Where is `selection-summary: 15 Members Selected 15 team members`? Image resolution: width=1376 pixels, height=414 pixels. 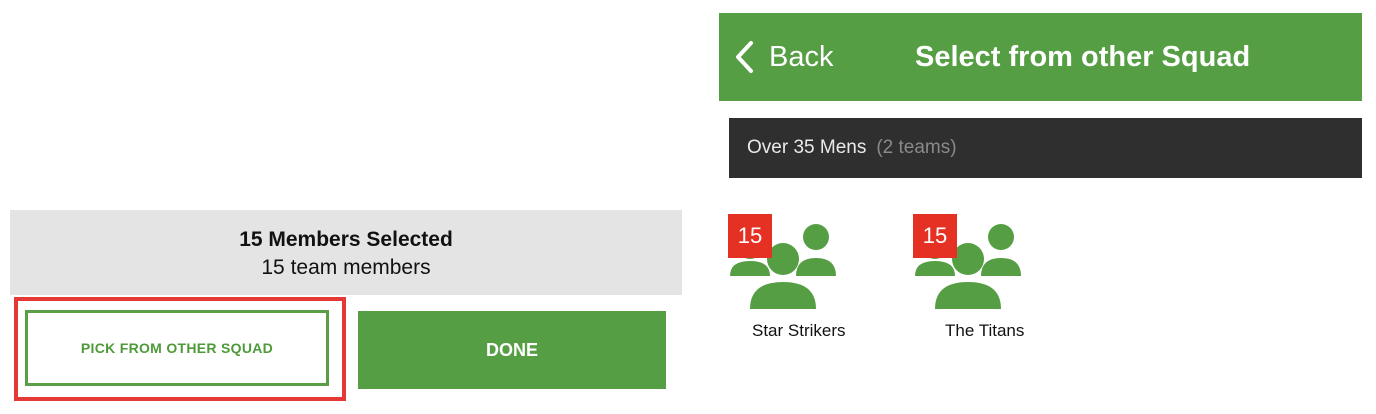 selection-summary: 15 Members Selected 15 team members is located at coordinates (346, 252).